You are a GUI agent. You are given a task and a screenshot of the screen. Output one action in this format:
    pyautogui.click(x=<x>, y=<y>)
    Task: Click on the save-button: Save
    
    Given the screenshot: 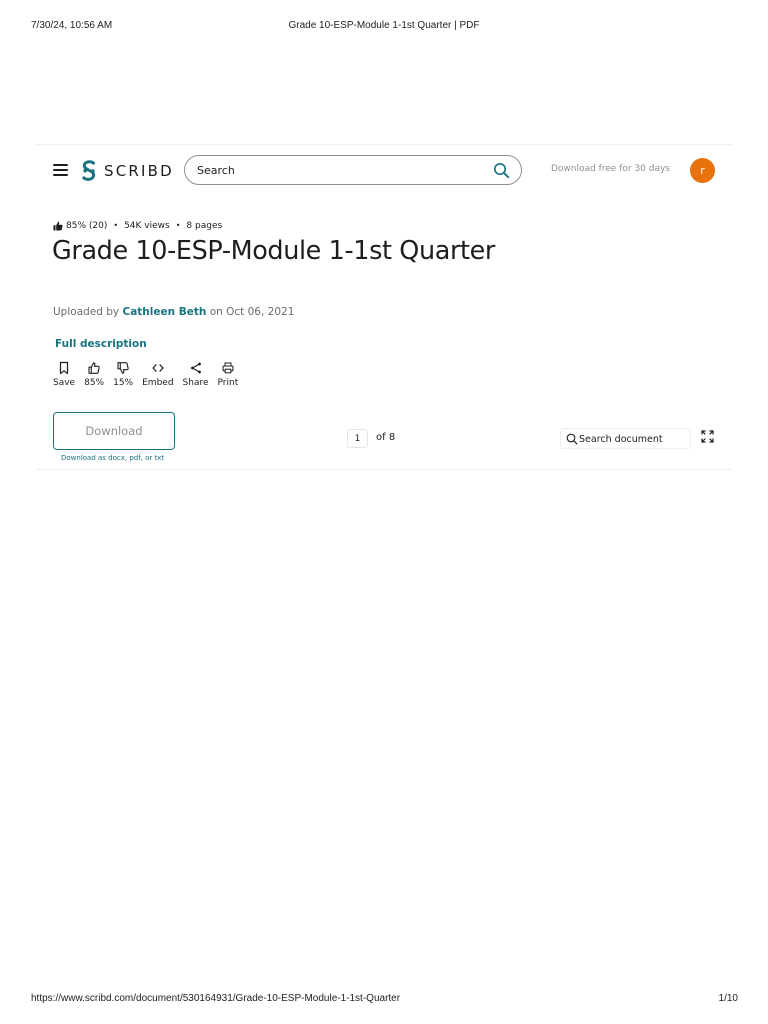 What is the action you would take?
    pyautogui.click(x=64, y=374)
    